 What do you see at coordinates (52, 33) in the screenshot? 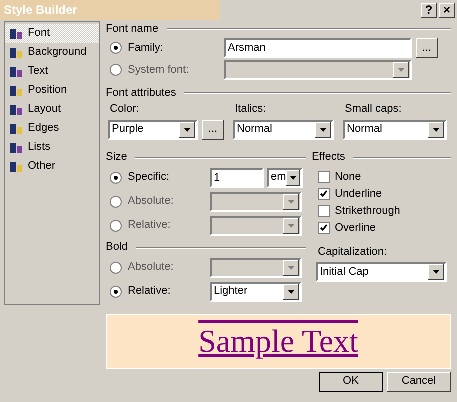
I see `sidebar-item: Font` at bounding box center [52, 33].